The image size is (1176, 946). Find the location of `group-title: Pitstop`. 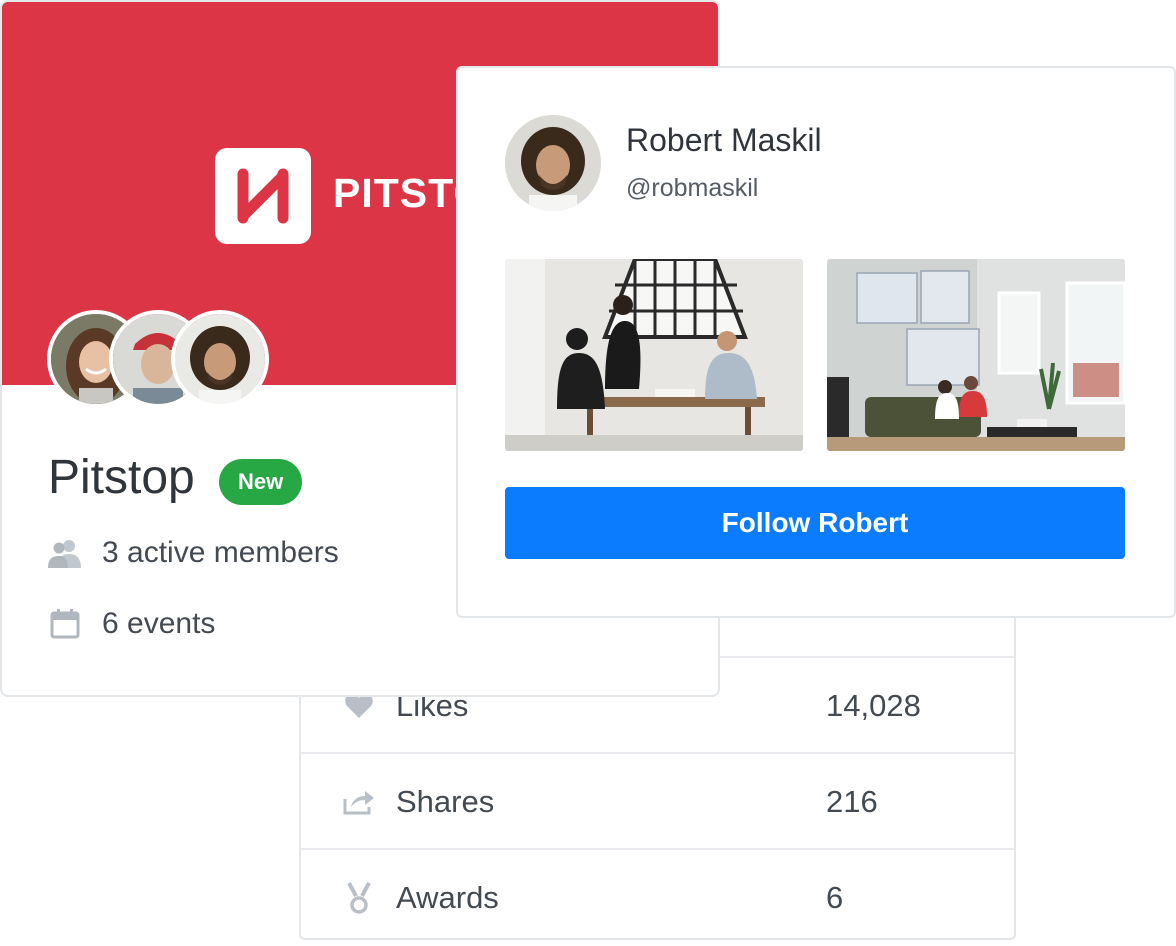

group-title: Pitstop is located at coordinates (121, 477).